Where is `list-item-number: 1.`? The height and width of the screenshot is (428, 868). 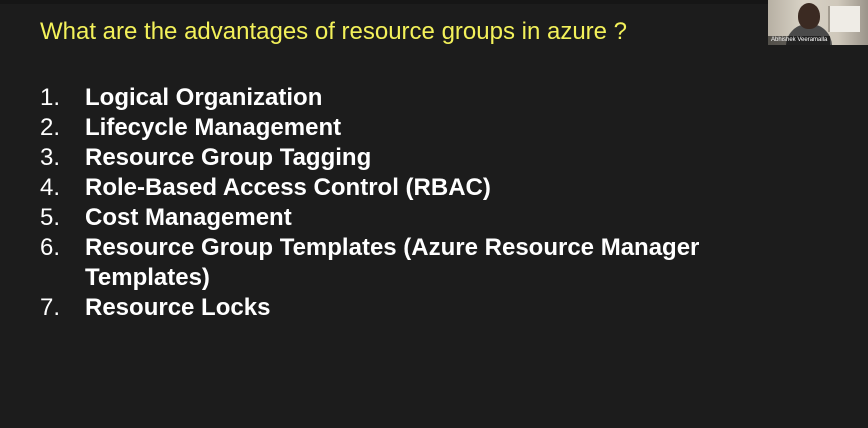
list-item-number: 1. is located at coordinates (50, 97).